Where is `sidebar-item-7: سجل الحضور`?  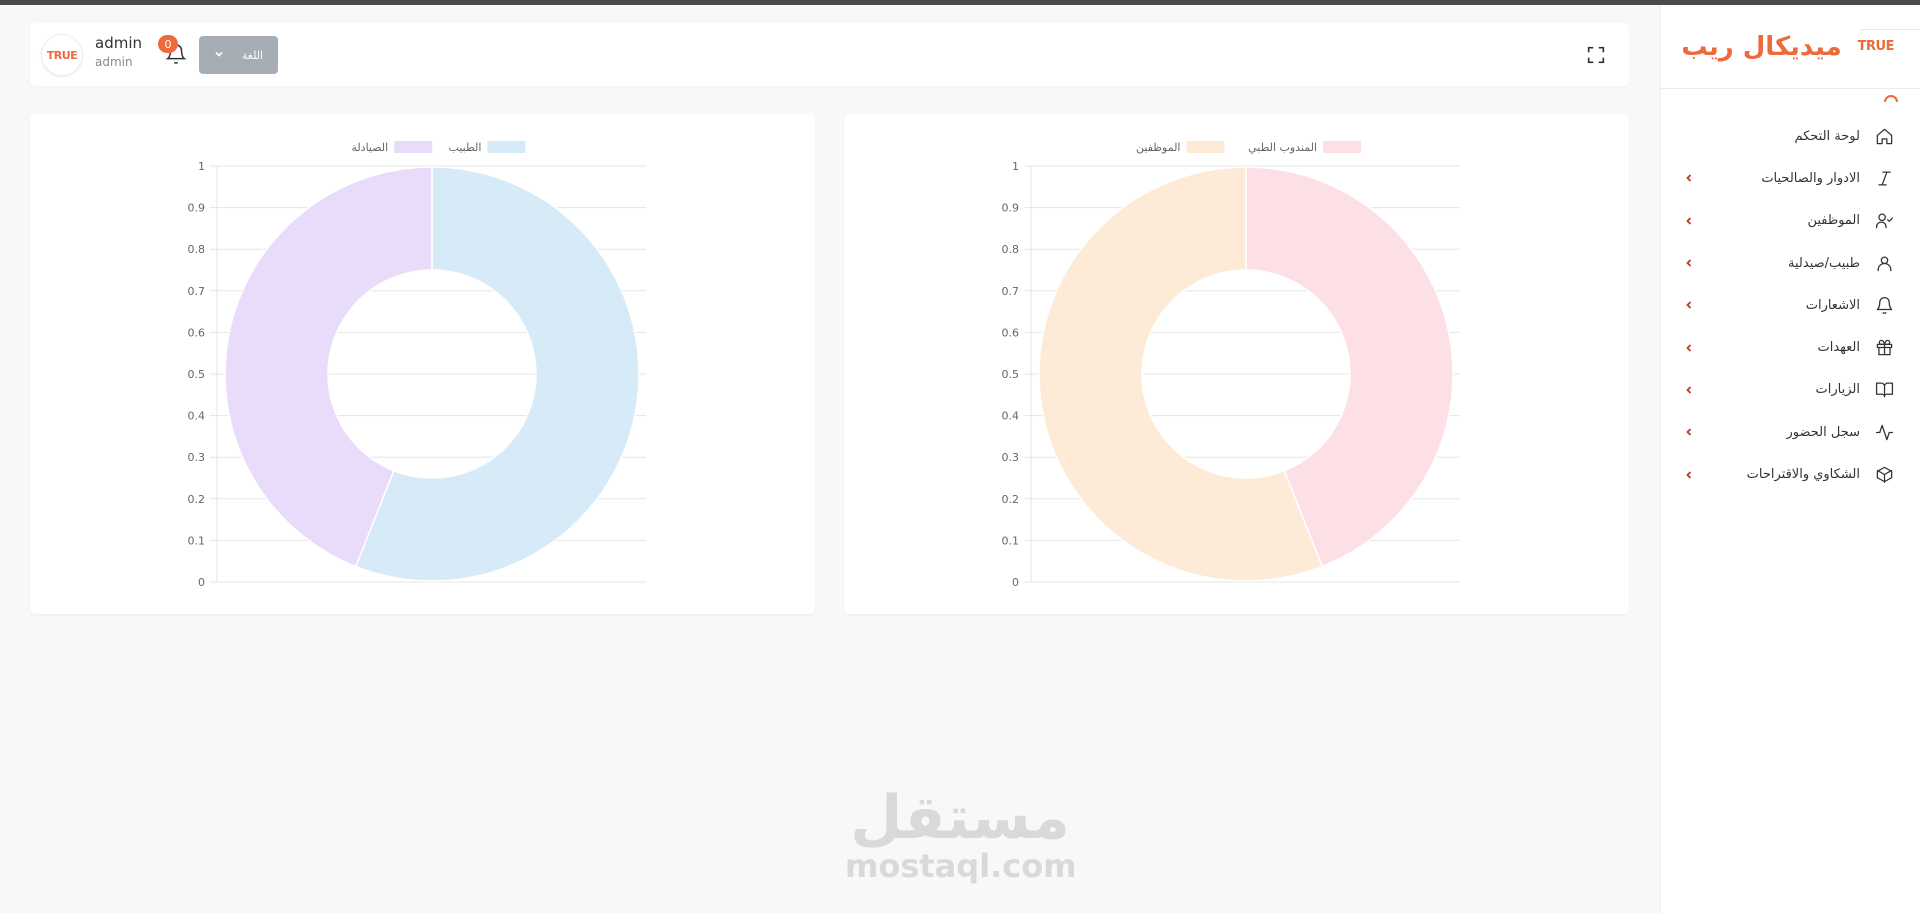
sidebar-item-7: سجل الحضور is located at coordinates (1790, 432).